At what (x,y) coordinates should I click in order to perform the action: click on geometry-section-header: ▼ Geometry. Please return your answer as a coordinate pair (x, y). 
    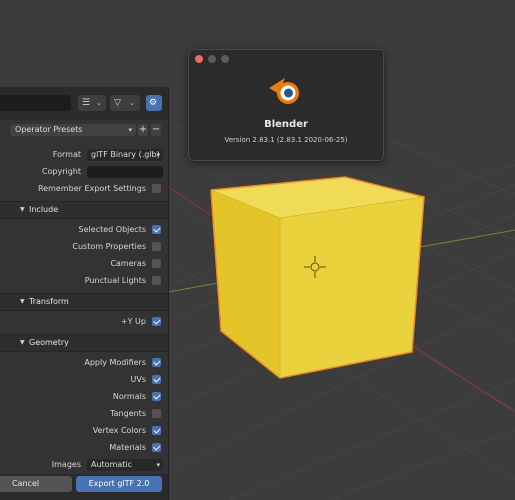
    Looking at the image, I should click on (84, 343).